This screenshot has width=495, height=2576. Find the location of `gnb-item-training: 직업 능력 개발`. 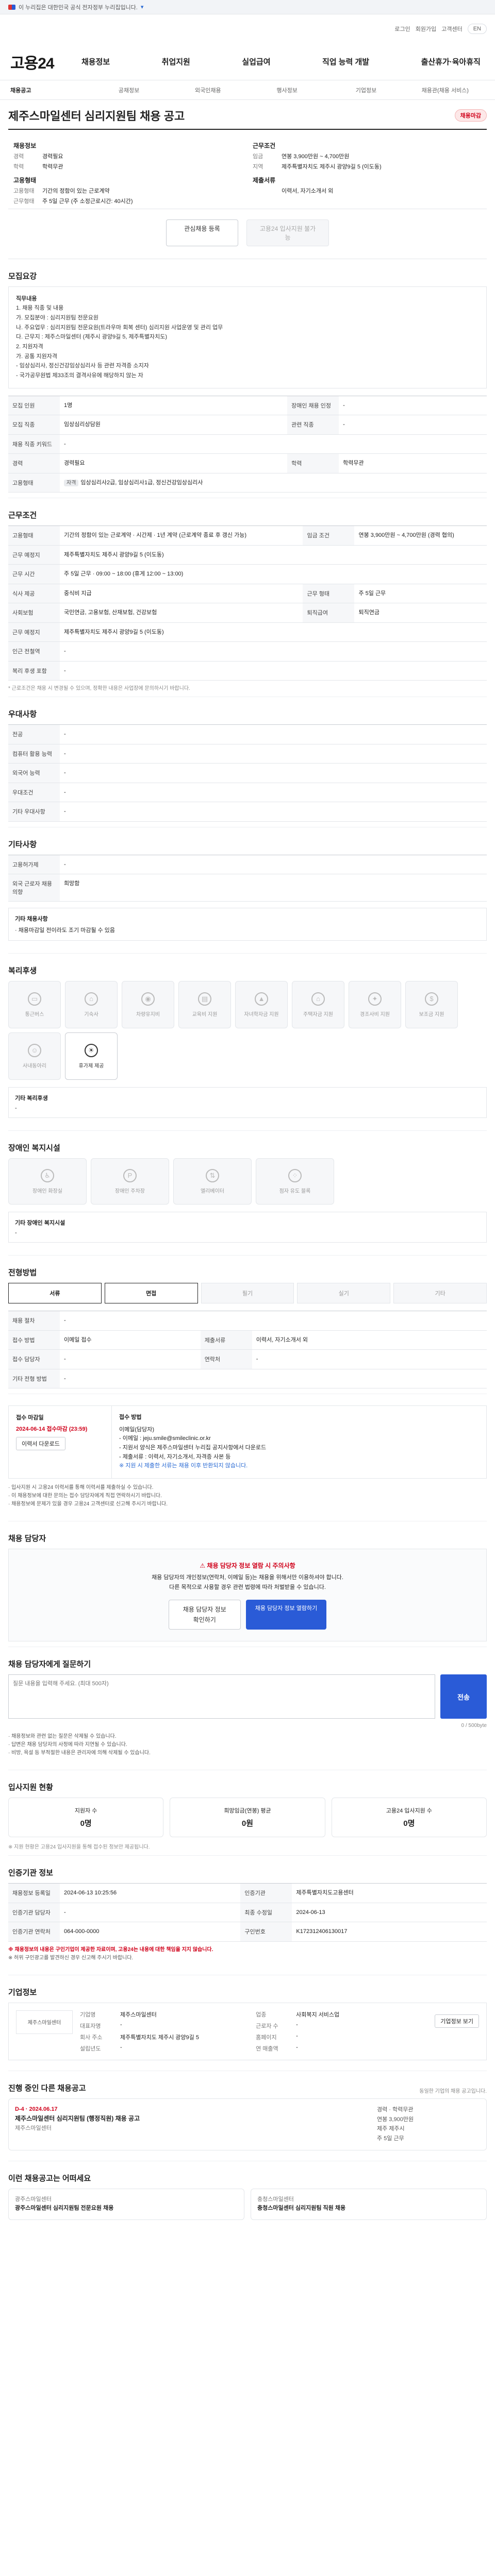

gnb-item-training: 직업 능력 개발 is located at coordinates (346, 61).